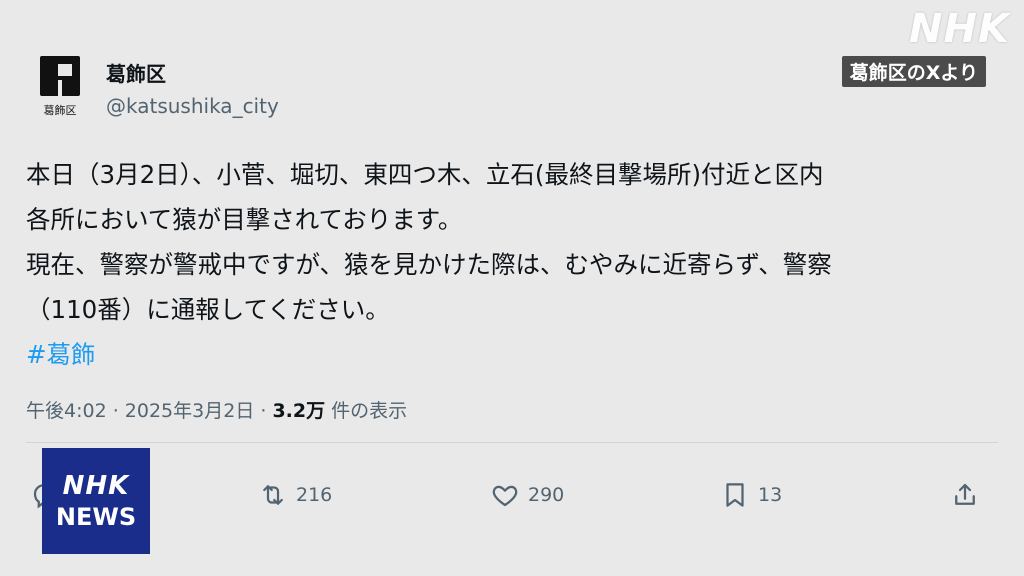  I want to click on post-line: 各所において猿が目撃されております。, so click(244, 219).